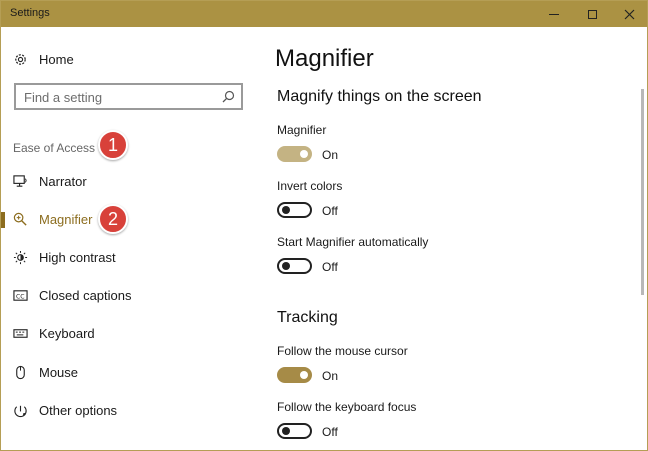 The height and width of the screenshot is (451, 648). I want to click on section-heading-tracking: Tracking, so click(307, 317).